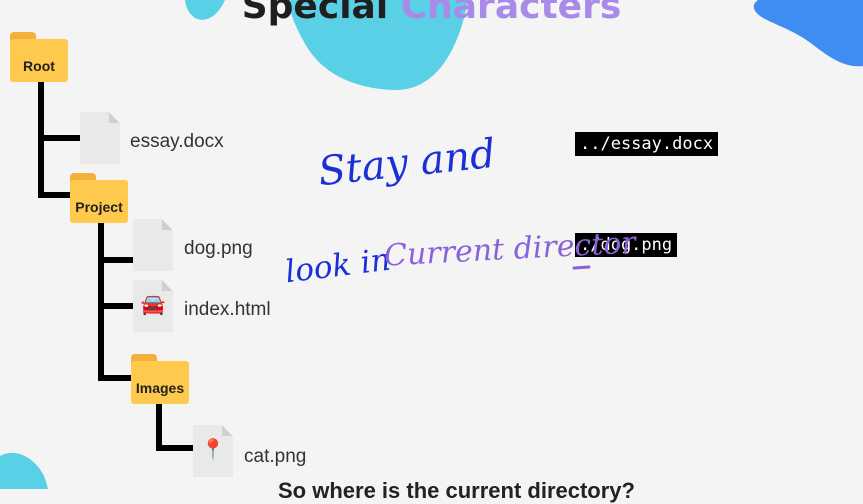  Describe the element at coordinates (160, 379) in the screenshot. I see `folder-images: Images` at that location.